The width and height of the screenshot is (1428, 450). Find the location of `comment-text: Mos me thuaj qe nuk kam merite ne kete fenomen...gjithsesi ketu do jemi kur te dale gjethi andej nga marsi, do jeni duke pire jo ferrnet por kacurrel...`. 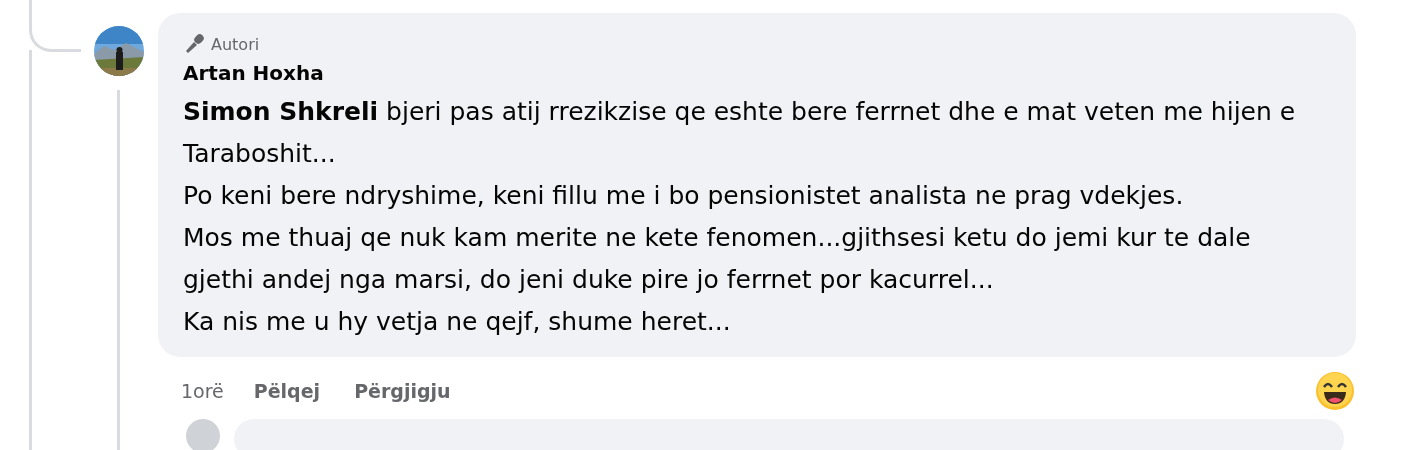

comment-text: Mos me thuaj qe nuk kam merite ne kete fenomen...gjithsesi ketu do jemi kur te dale gjethi andej nga marsi, do jeni duke pire jo ferrnet por kacurrel... is located at coordinates (717, 259).